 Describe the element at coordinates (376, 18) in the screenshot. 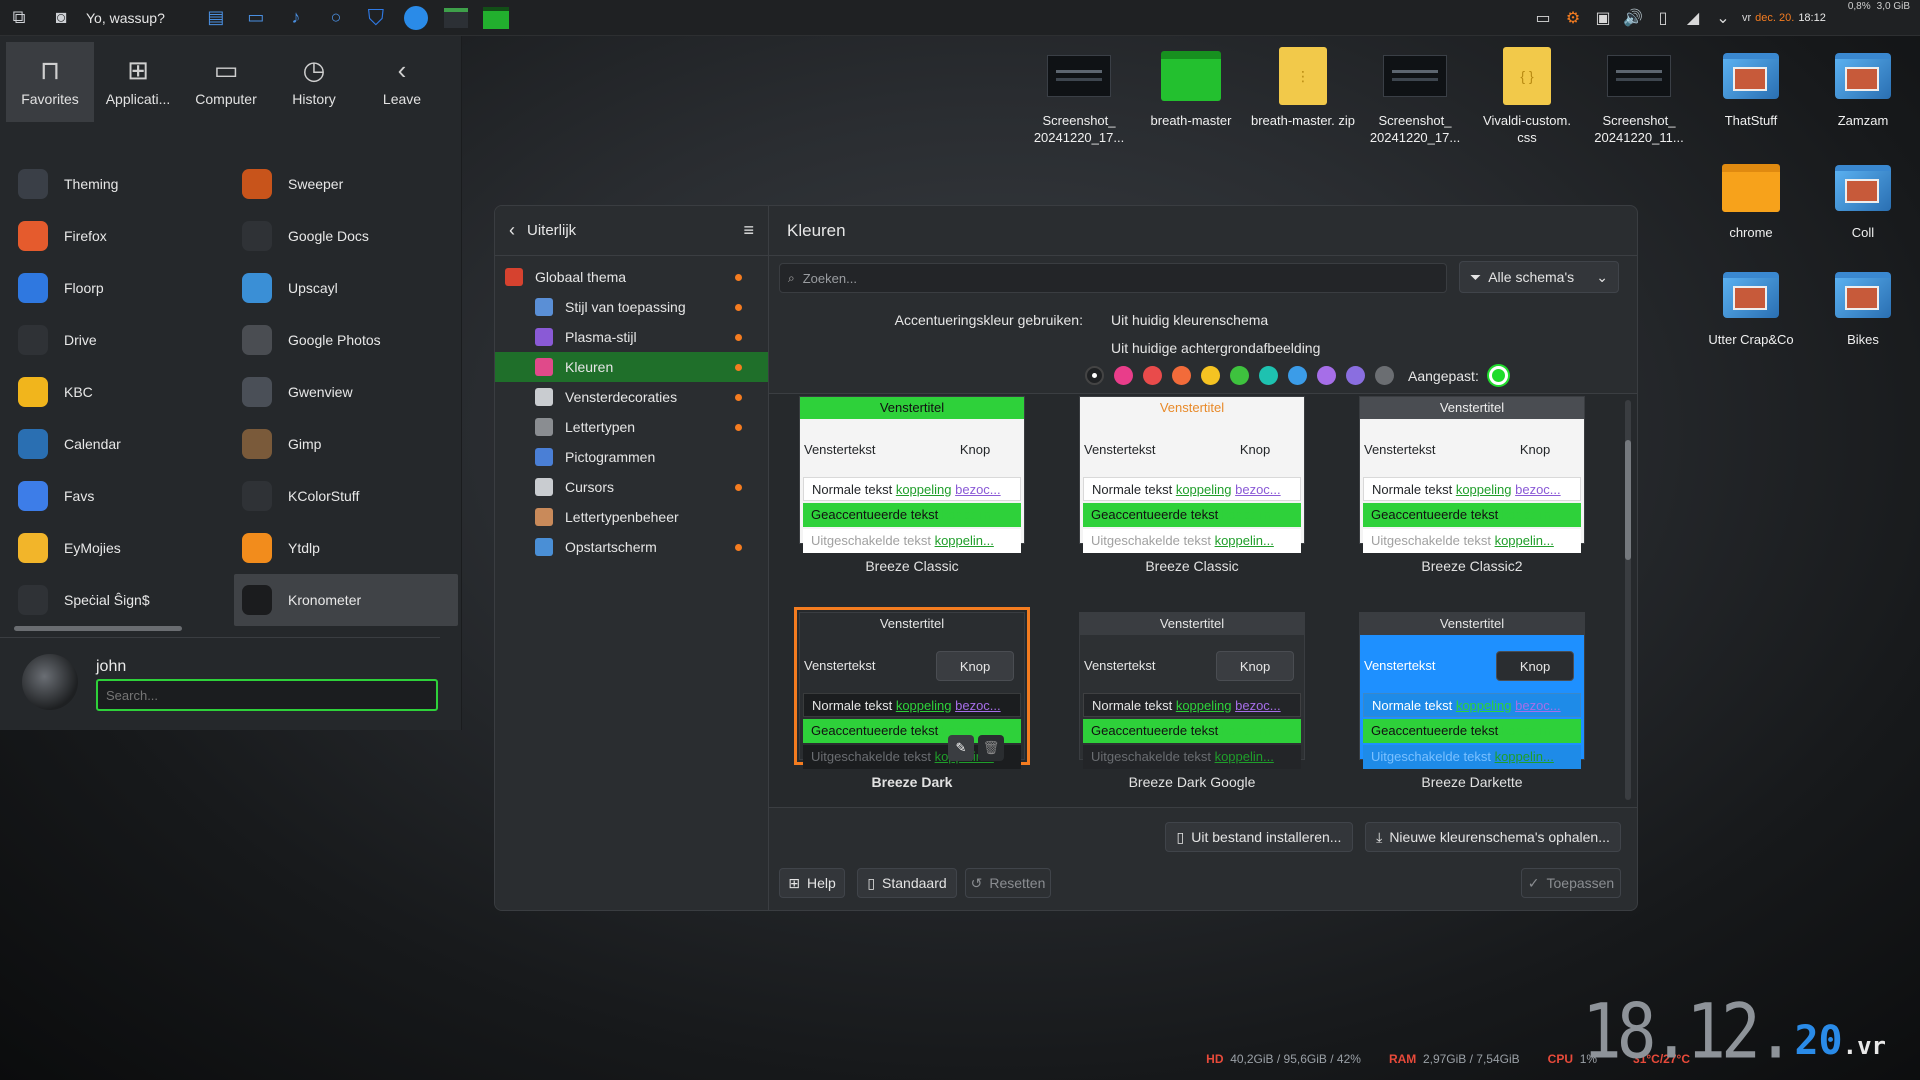

I see `brave-shield-icon: ⛉` at that location.